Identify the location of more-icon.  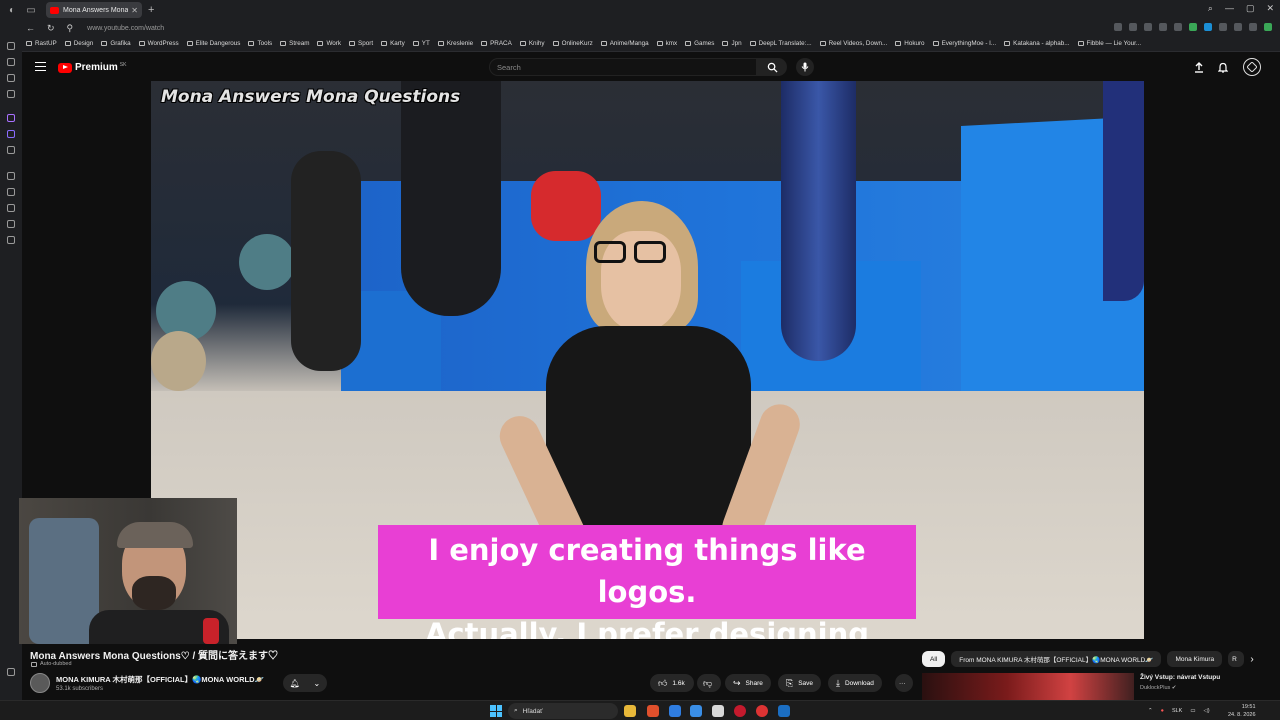
(11, 672).